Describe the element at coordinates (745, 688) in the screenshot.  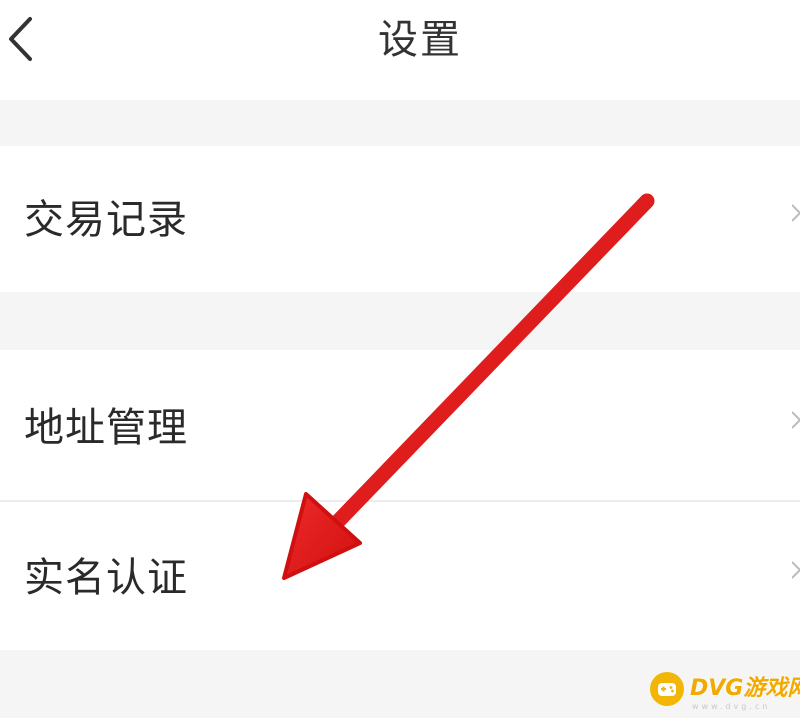
I see `watermark-text: DVG游戏网` at that location.